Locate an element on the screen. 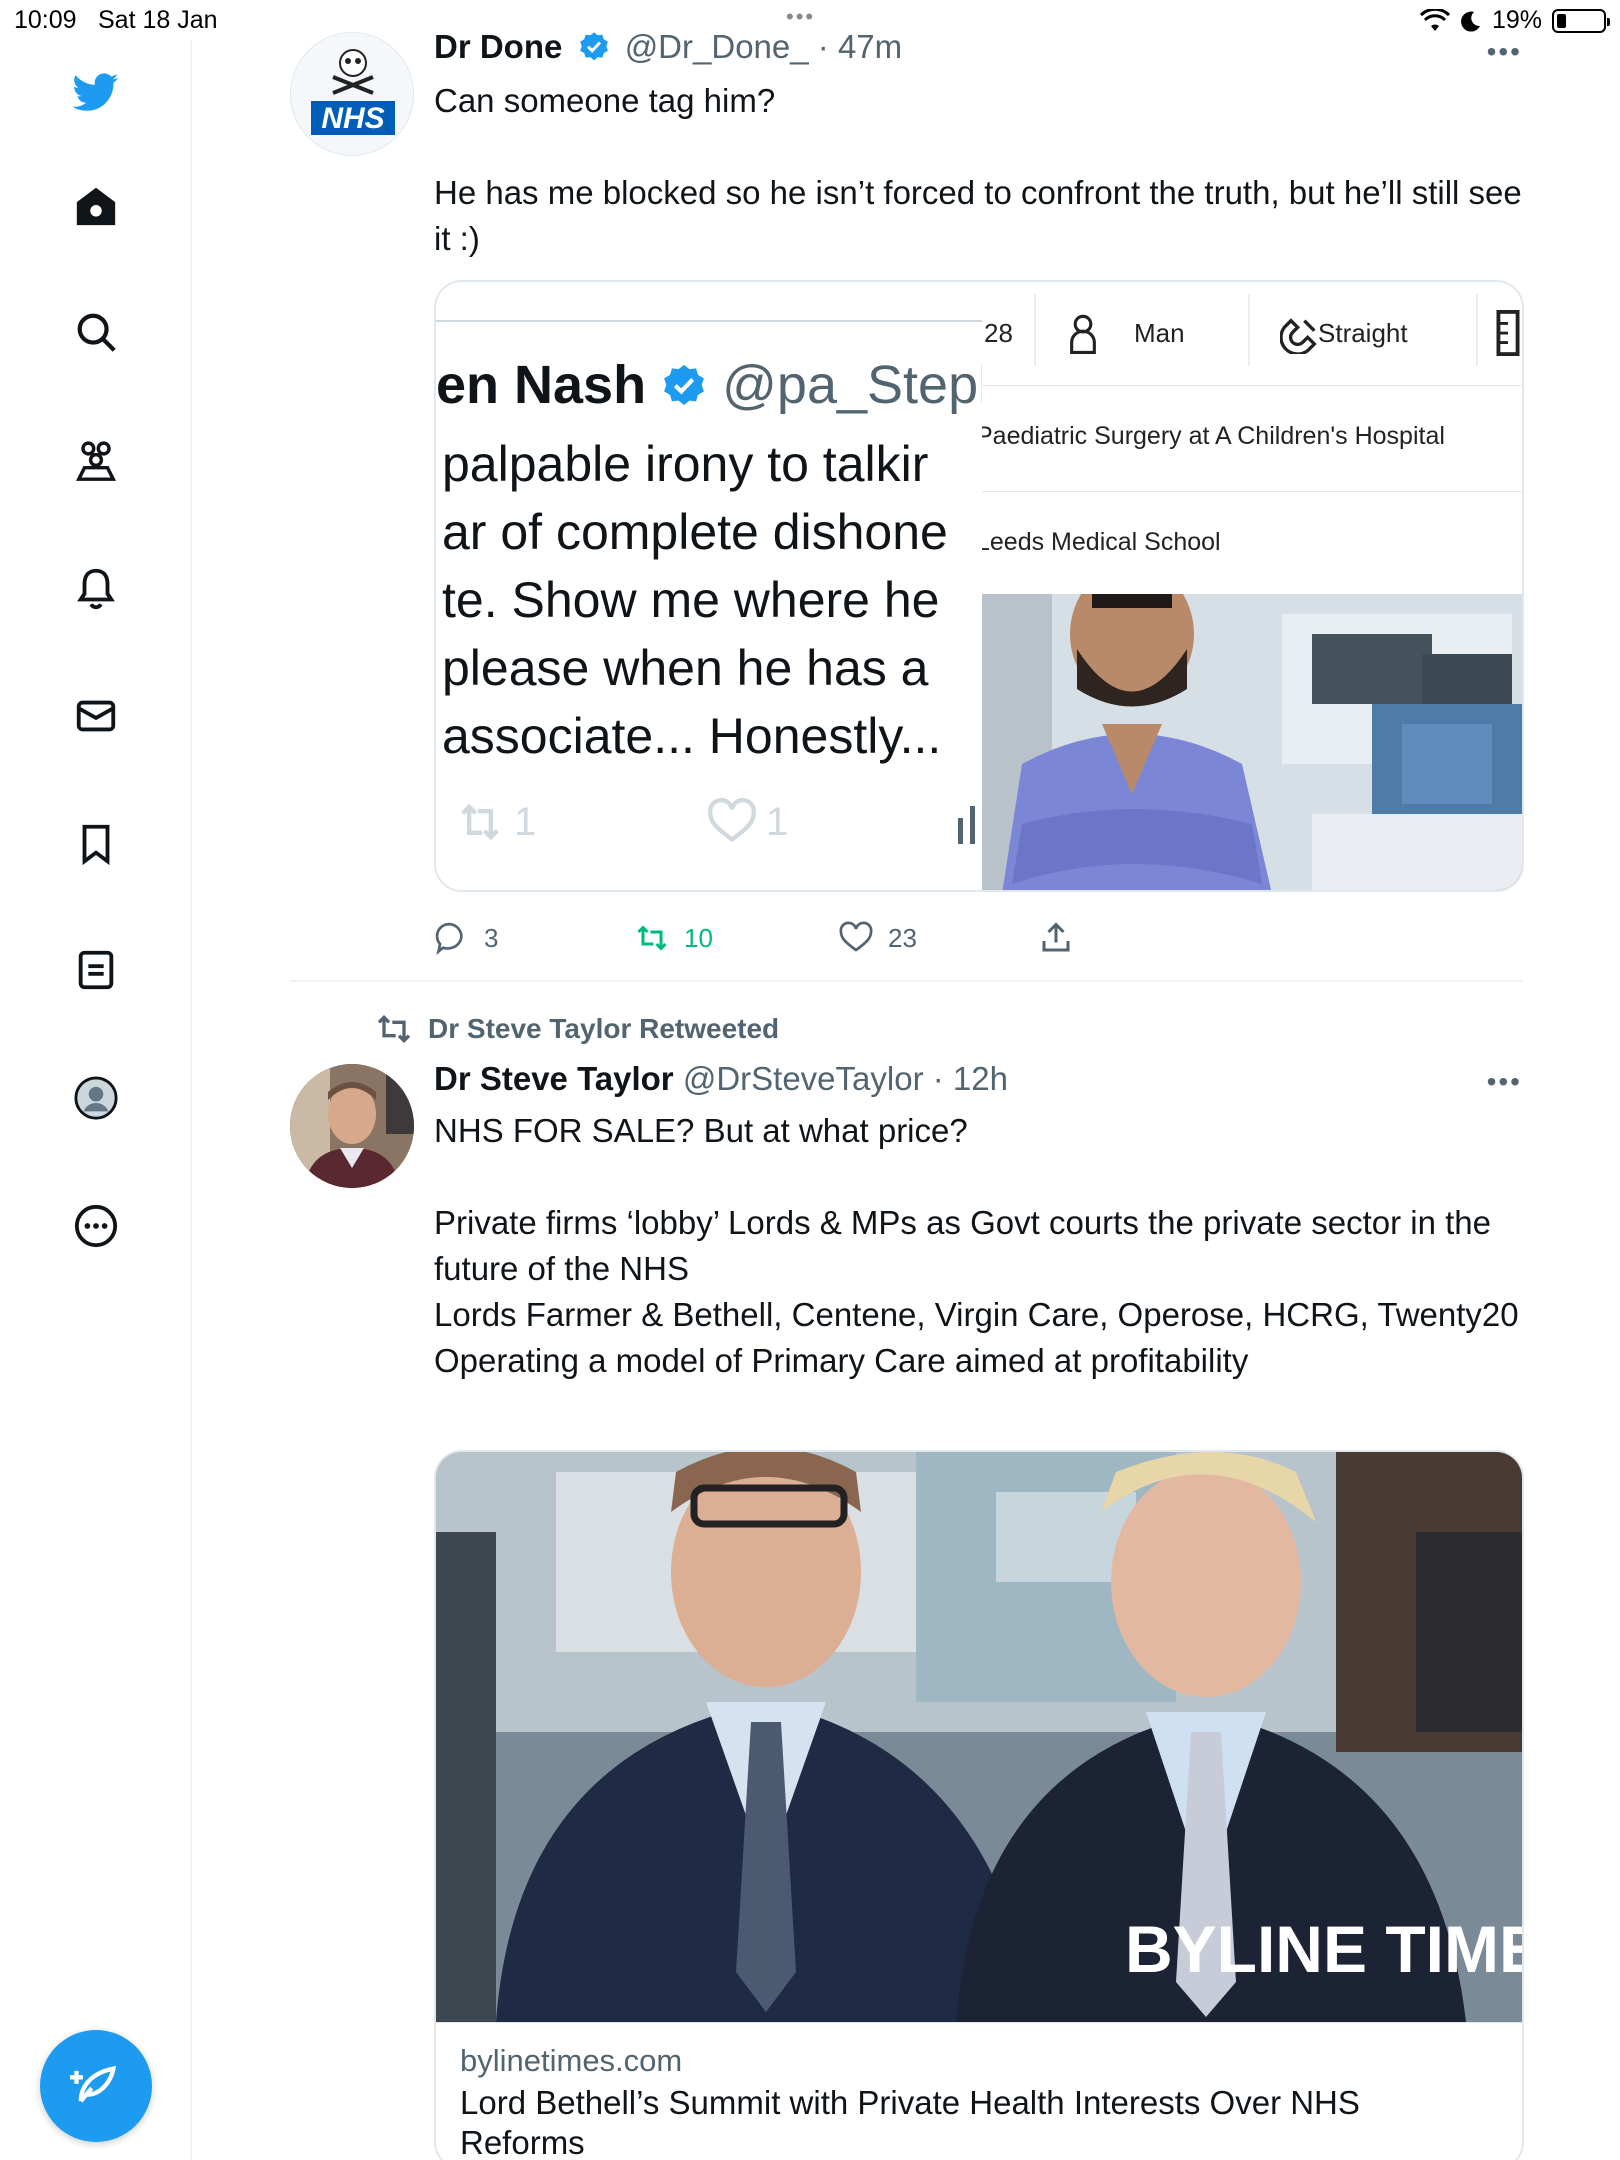  like-count: 23 is located at coordinates (902, 937).